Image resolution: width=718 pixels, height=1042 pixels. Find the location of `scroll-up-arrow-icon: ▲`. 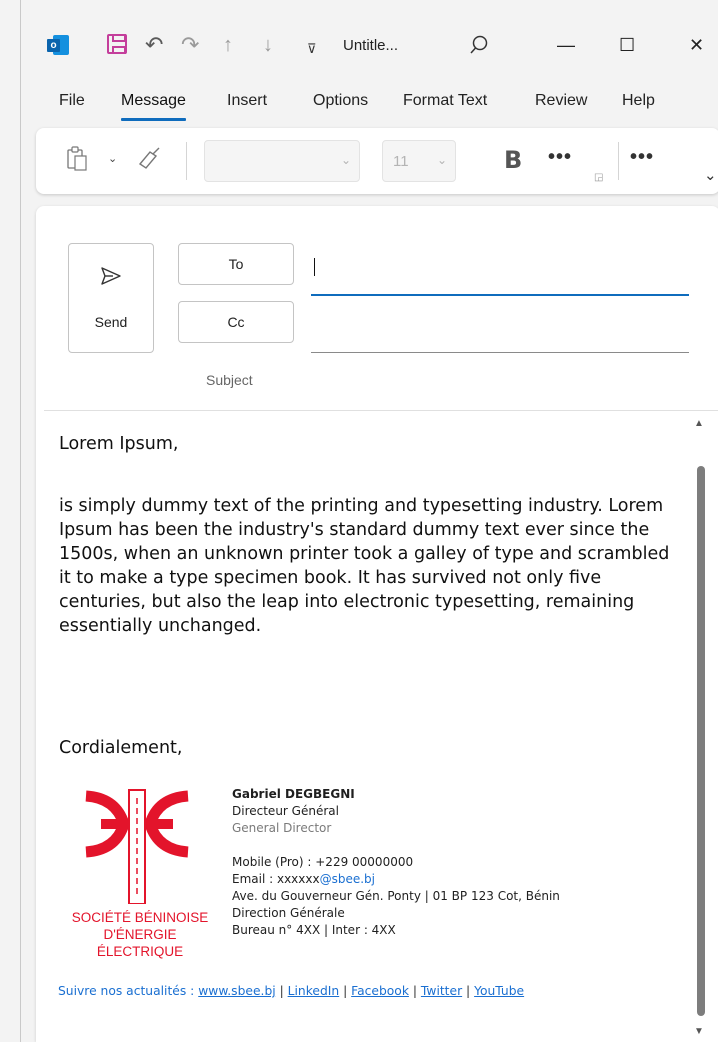

scroll-up-arrow-icon: ▲ is located at coordinates (699, 423).